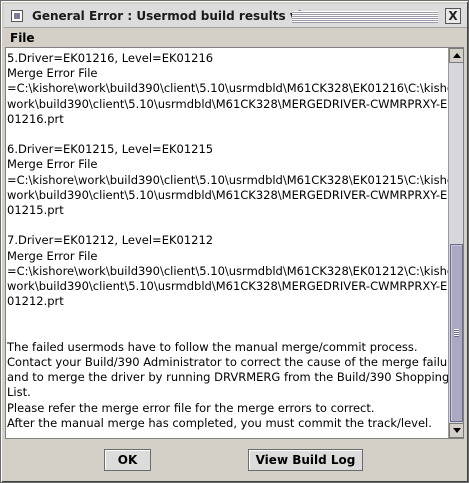  Describe the element at coordinates (22, 38) in the screenshot. I see `menu-file: File` at that location.